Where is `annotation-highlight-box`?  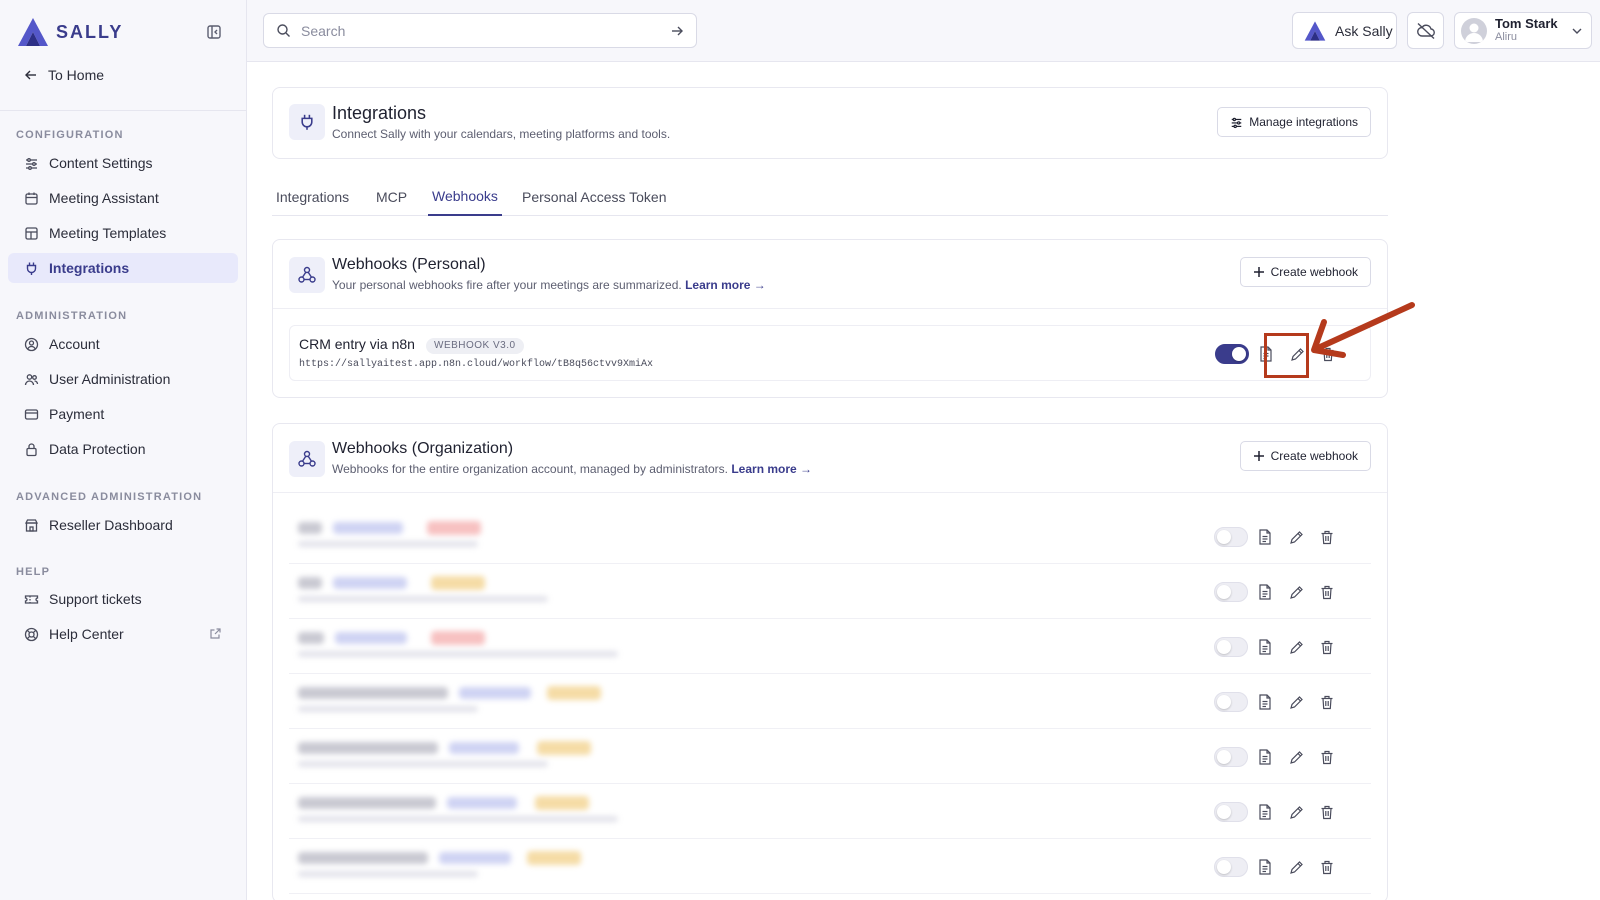
annotation-highlight-box is located at coordinates (1286, 355).